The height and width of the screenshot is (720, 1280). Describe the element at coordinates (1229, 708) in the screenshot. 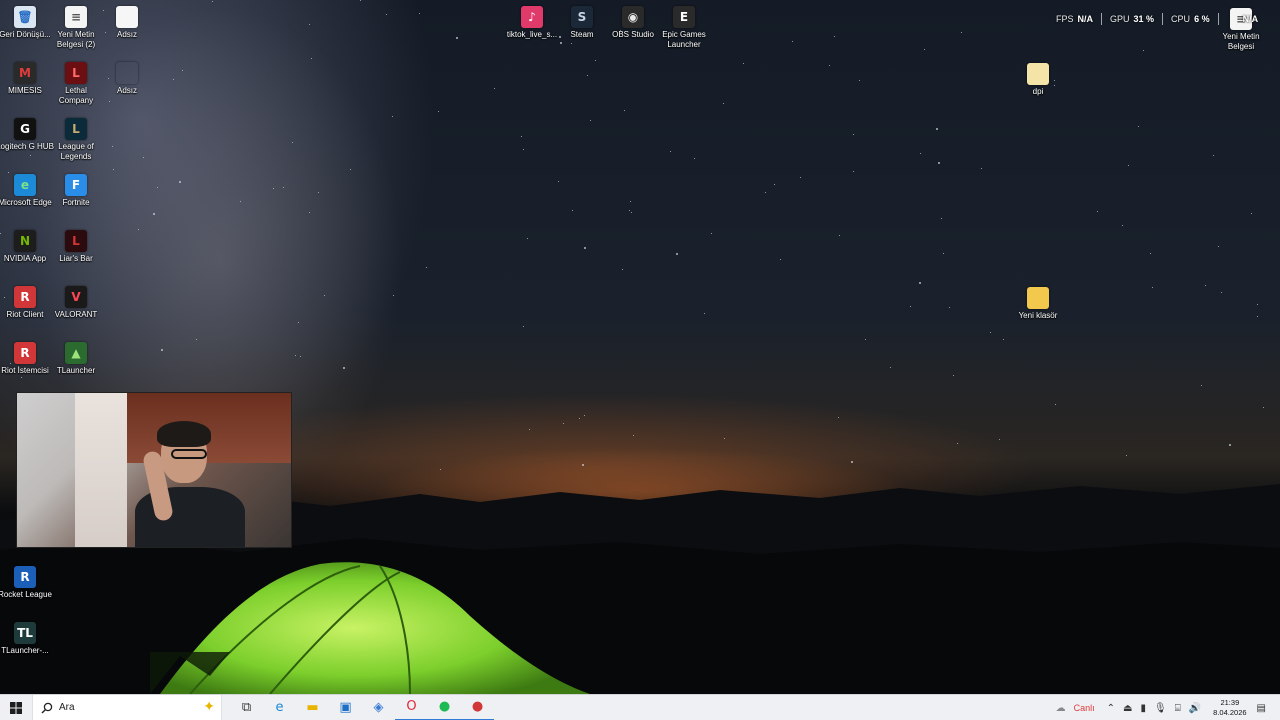

I see `clock: 21:39 8.04.2026` at that location.